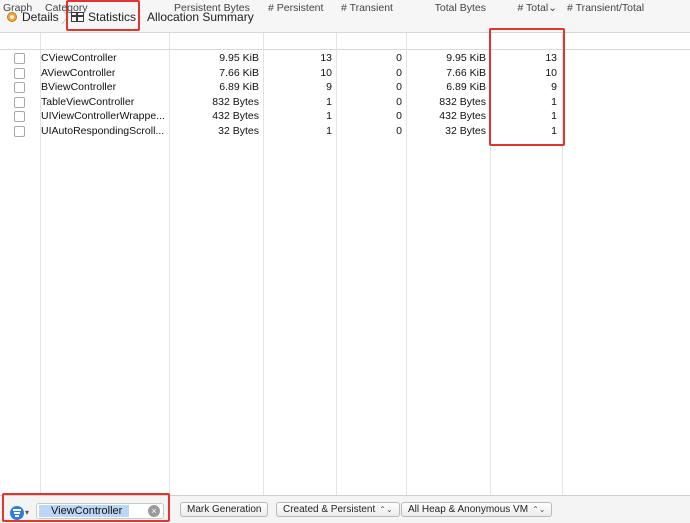  What do you see at coordinates (551, 58) in the screenshot?
I see `total-count-cell: 13` at bounding box center [551, 58].